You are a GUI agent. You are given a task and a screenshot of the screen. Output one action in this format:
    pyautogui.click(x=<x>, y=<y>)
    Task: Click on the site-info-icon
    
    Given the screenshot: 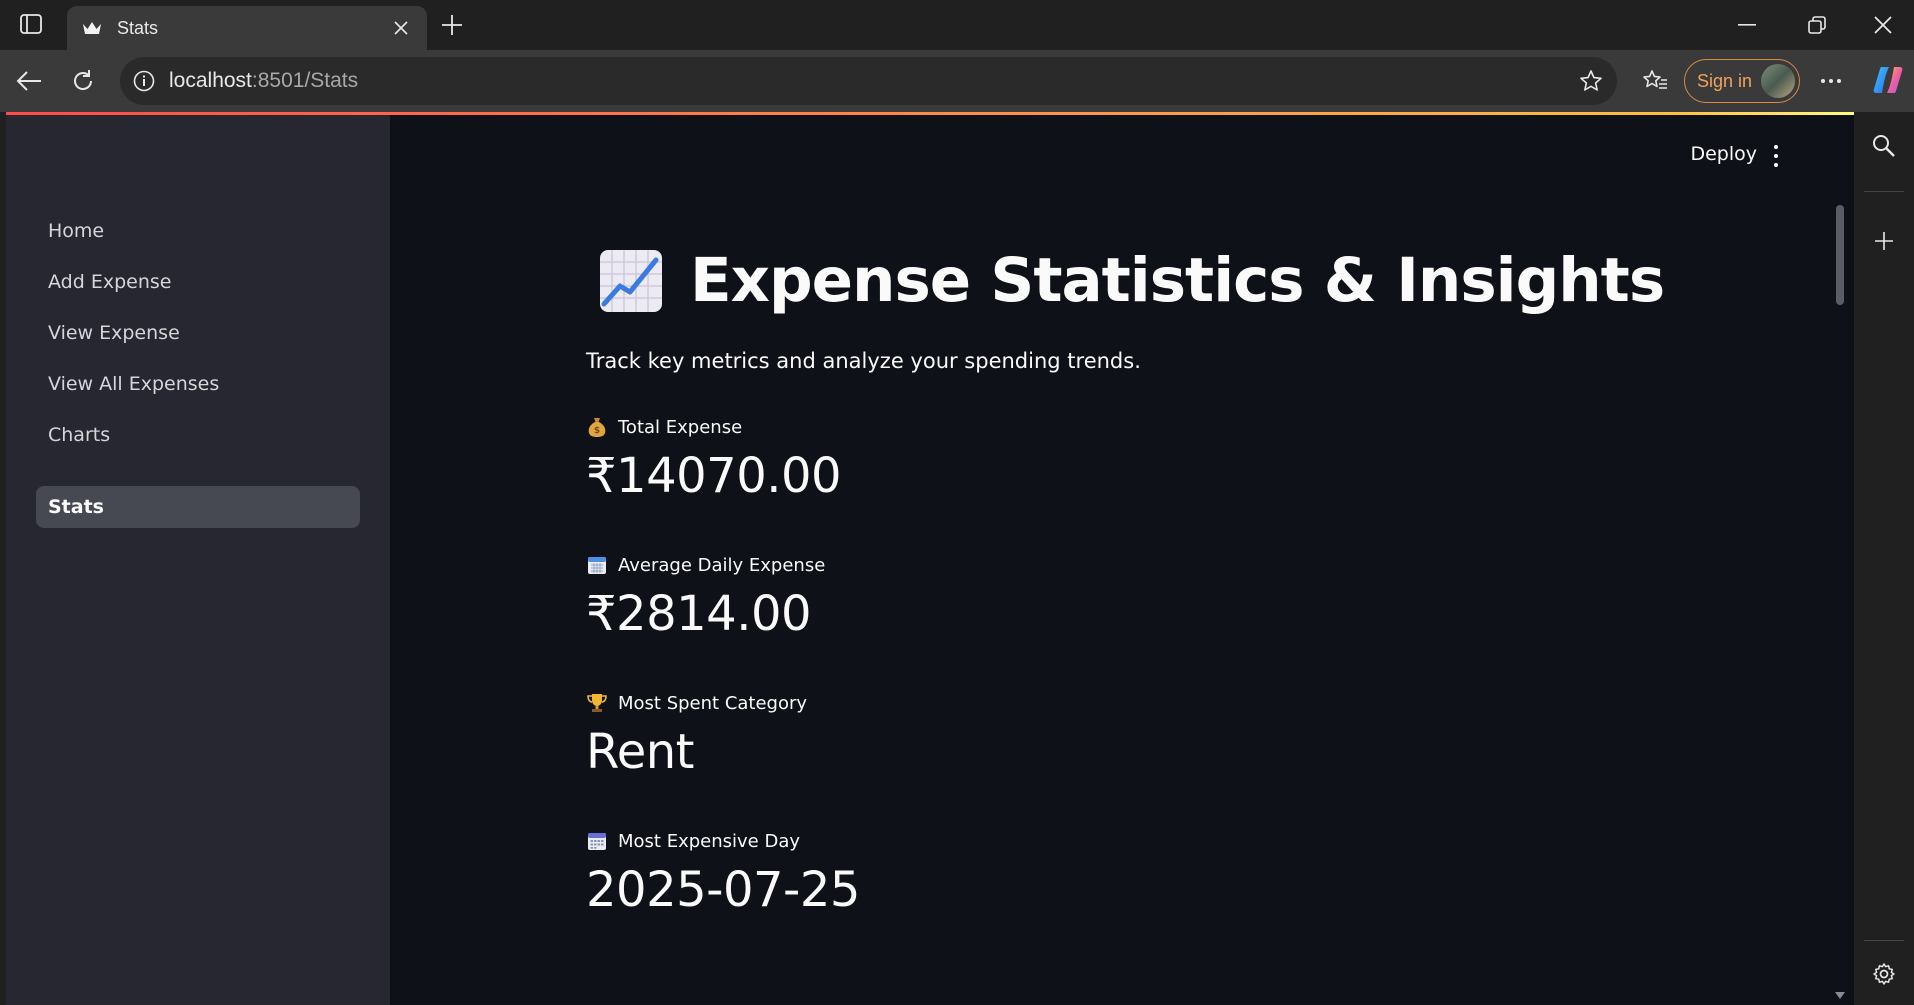 What is the action you would take?
    pyautogui.click(x=144, y=81)
    